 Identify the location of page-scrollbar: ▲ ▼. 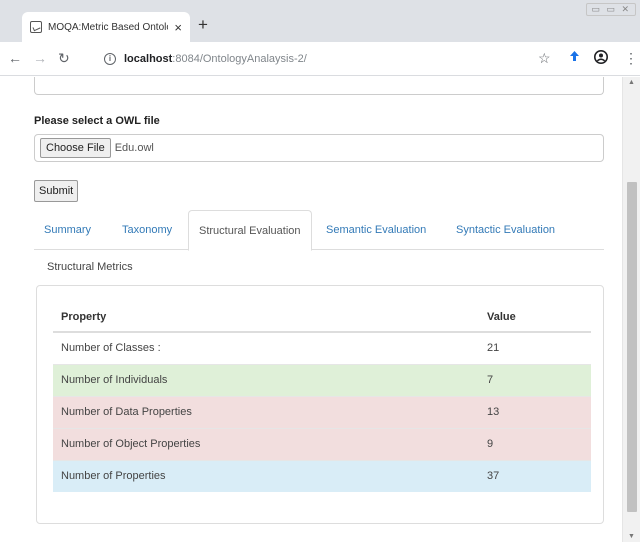
(631, 309).